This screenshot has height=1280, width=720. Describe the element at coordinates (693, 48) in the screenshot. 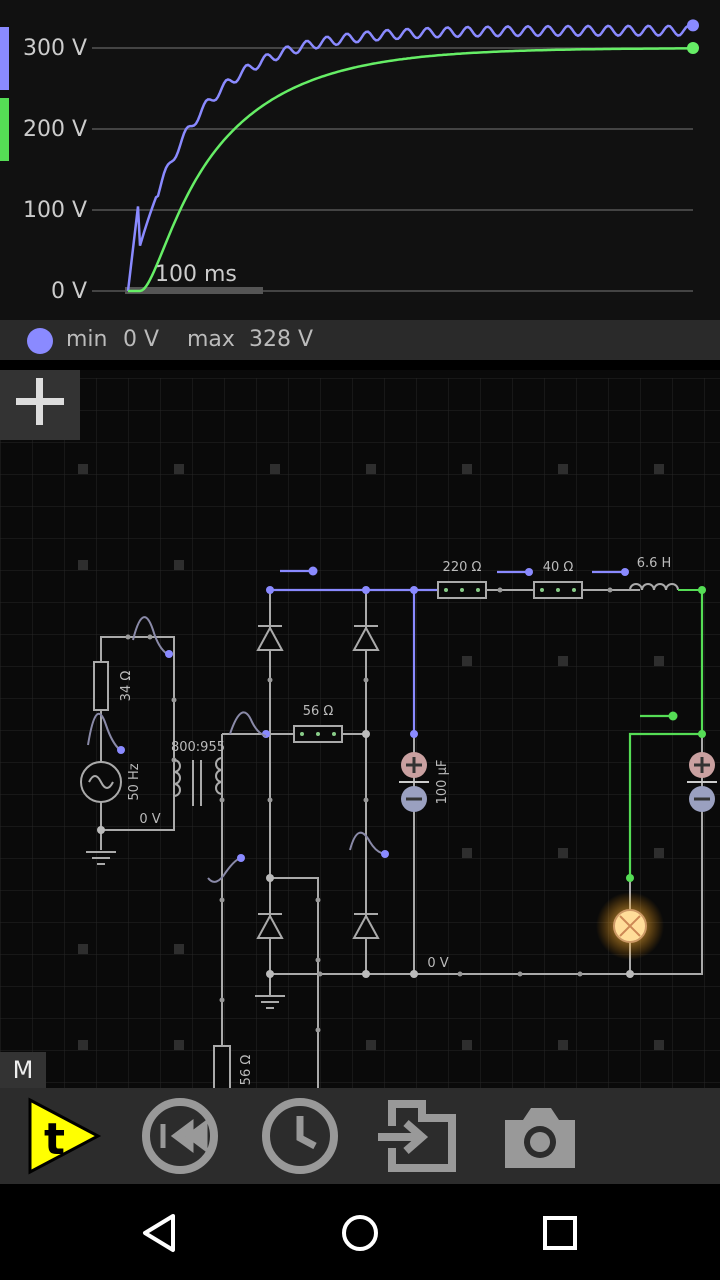

I see `series-green-endpoint` at that location.